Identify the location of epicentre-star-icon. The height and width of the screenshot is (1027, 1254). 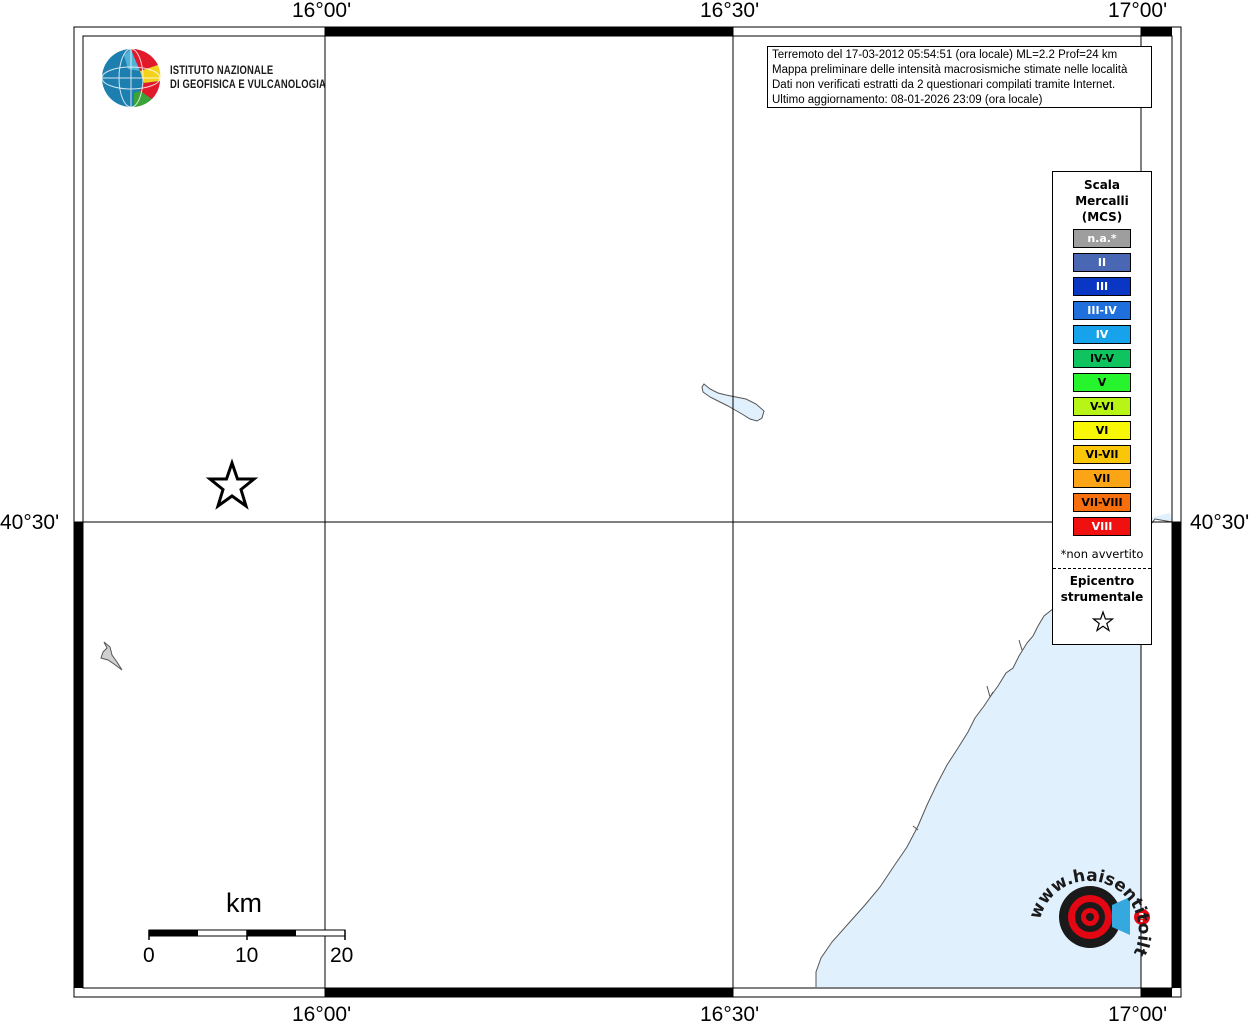
(232, 484).